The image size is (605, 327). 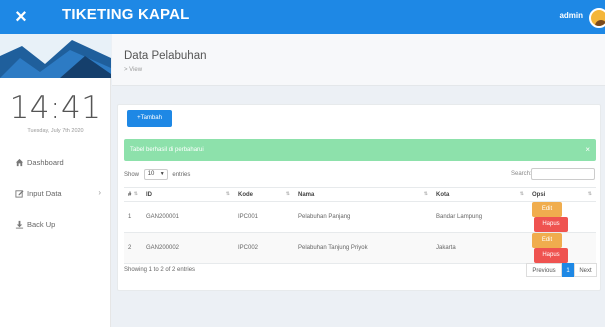 I want to click on search-label: Search:, so click(x=521, y=174).